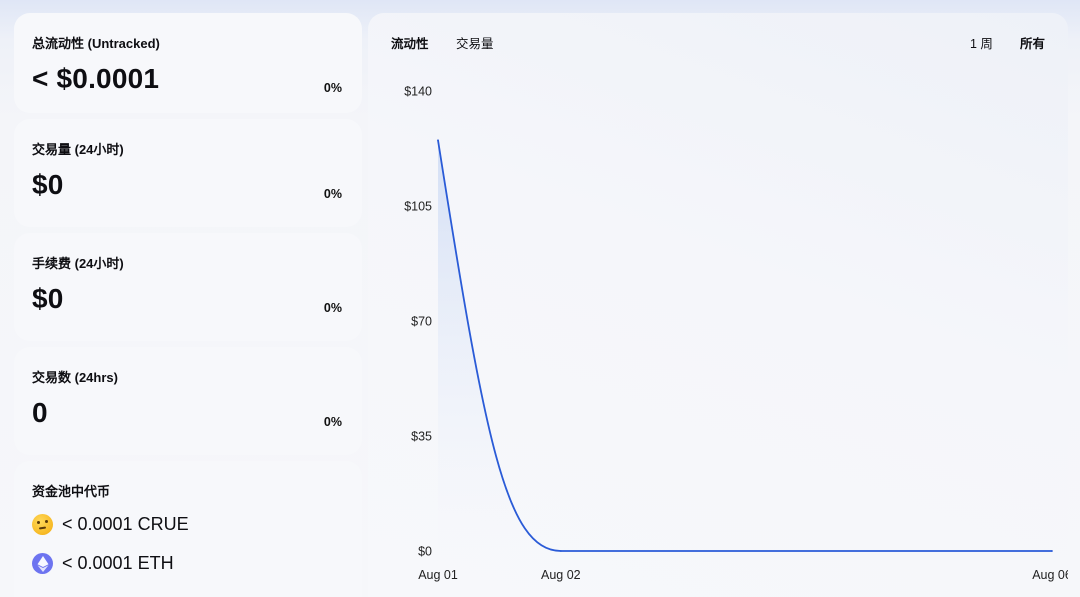 The image size is (1080, 597). I want to click on transactions-24h-value: 0, so click(40, 412).